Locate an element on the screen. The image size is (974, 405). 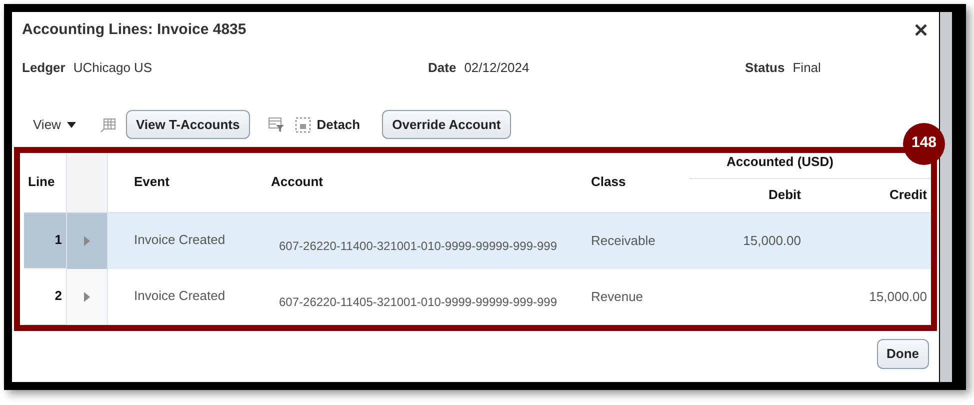
callout-badge: 148 is located at coordinates (924, 143).